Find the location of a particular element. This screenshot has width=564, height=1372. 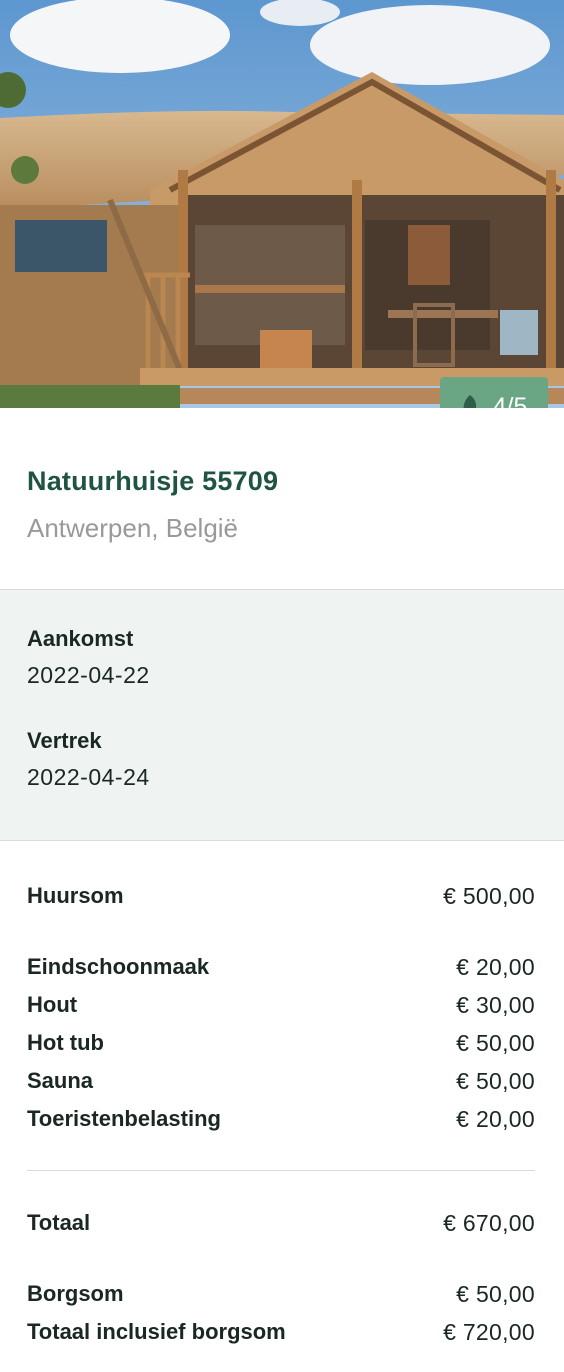

departure-group: Vertrek 2022-04-24 is located at coordinates (282, 759).